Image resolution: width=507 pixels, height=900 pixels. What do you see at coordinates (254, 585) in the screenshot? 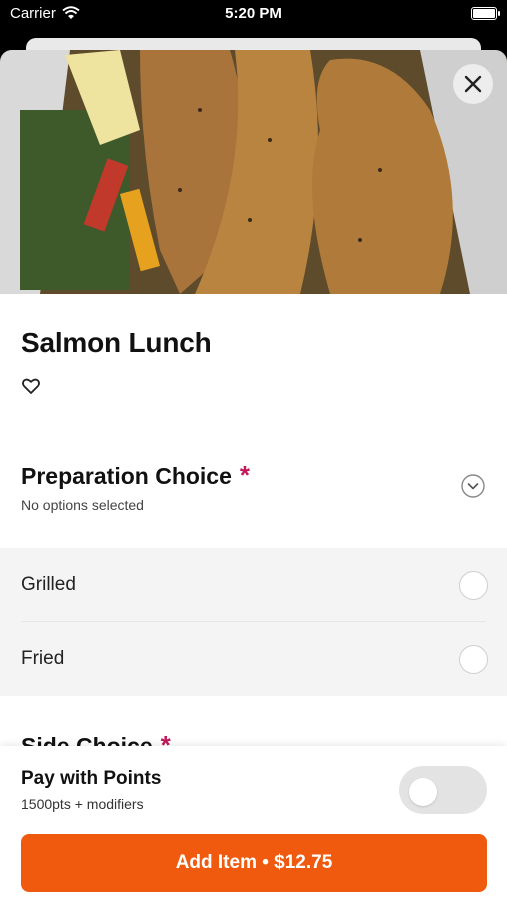
I see `option-grilled: Grilled` at bounding box center [254, 585].